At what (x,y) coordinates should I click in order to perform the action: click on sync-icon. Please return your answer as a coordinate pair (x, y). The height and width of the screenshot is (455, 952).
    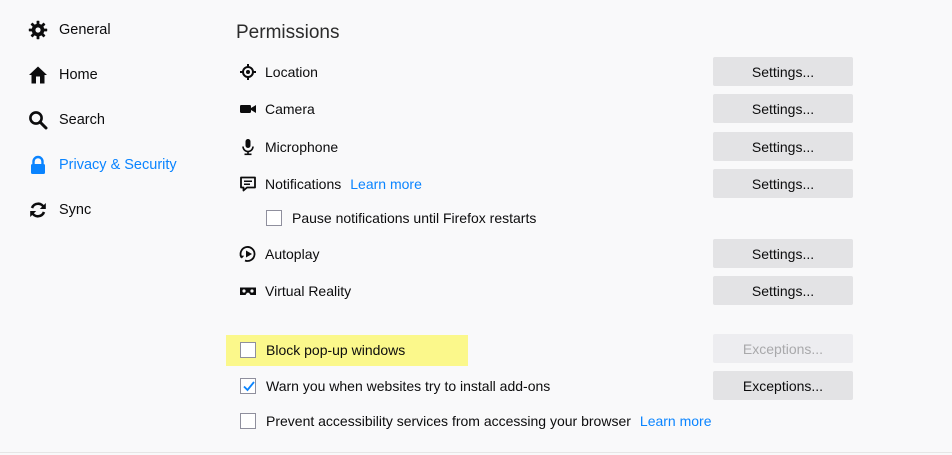
    Looking at the image, I should click on (38, 210).